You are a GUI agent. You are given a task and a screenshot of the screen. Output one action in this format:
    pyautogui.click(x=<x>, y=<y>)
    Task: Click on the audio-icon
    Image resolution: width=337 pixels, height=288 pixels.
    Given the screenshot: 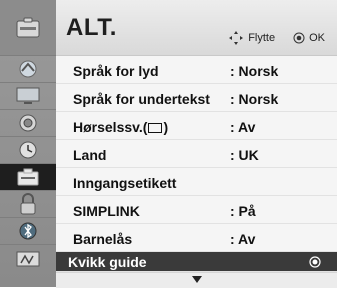 What is the action you would take?
    pyautogui.click(x=28, y=123)
    